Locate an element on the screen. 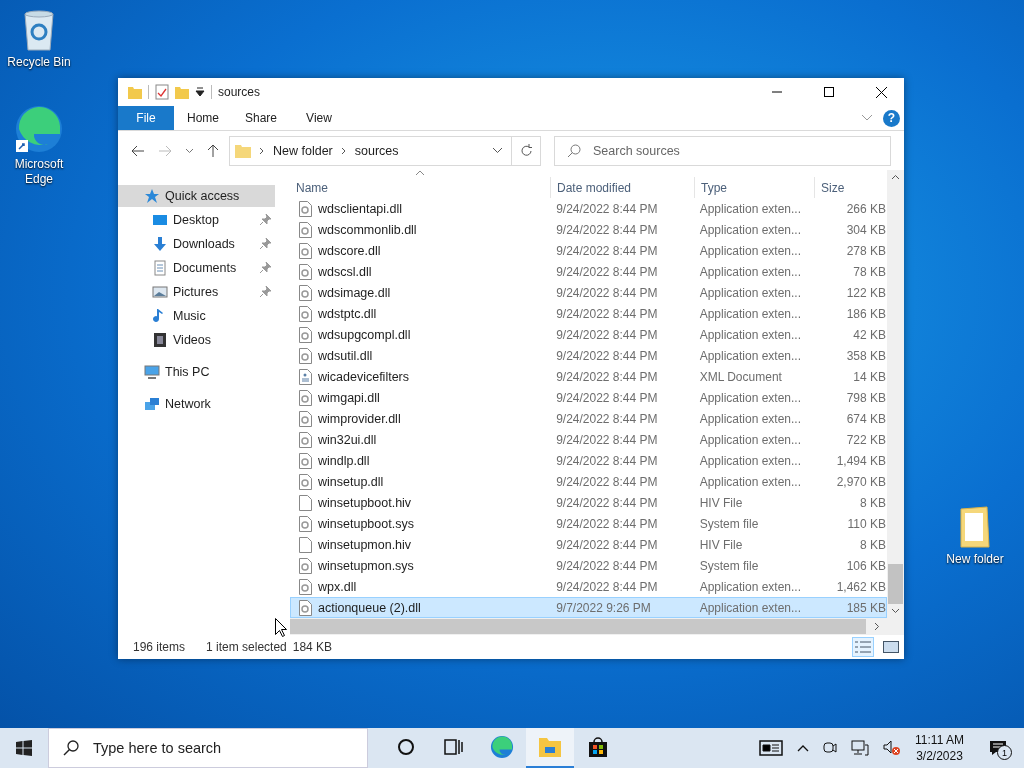 The image size is (1024, 768). task-view-icon is located at coordinates (454, 747).